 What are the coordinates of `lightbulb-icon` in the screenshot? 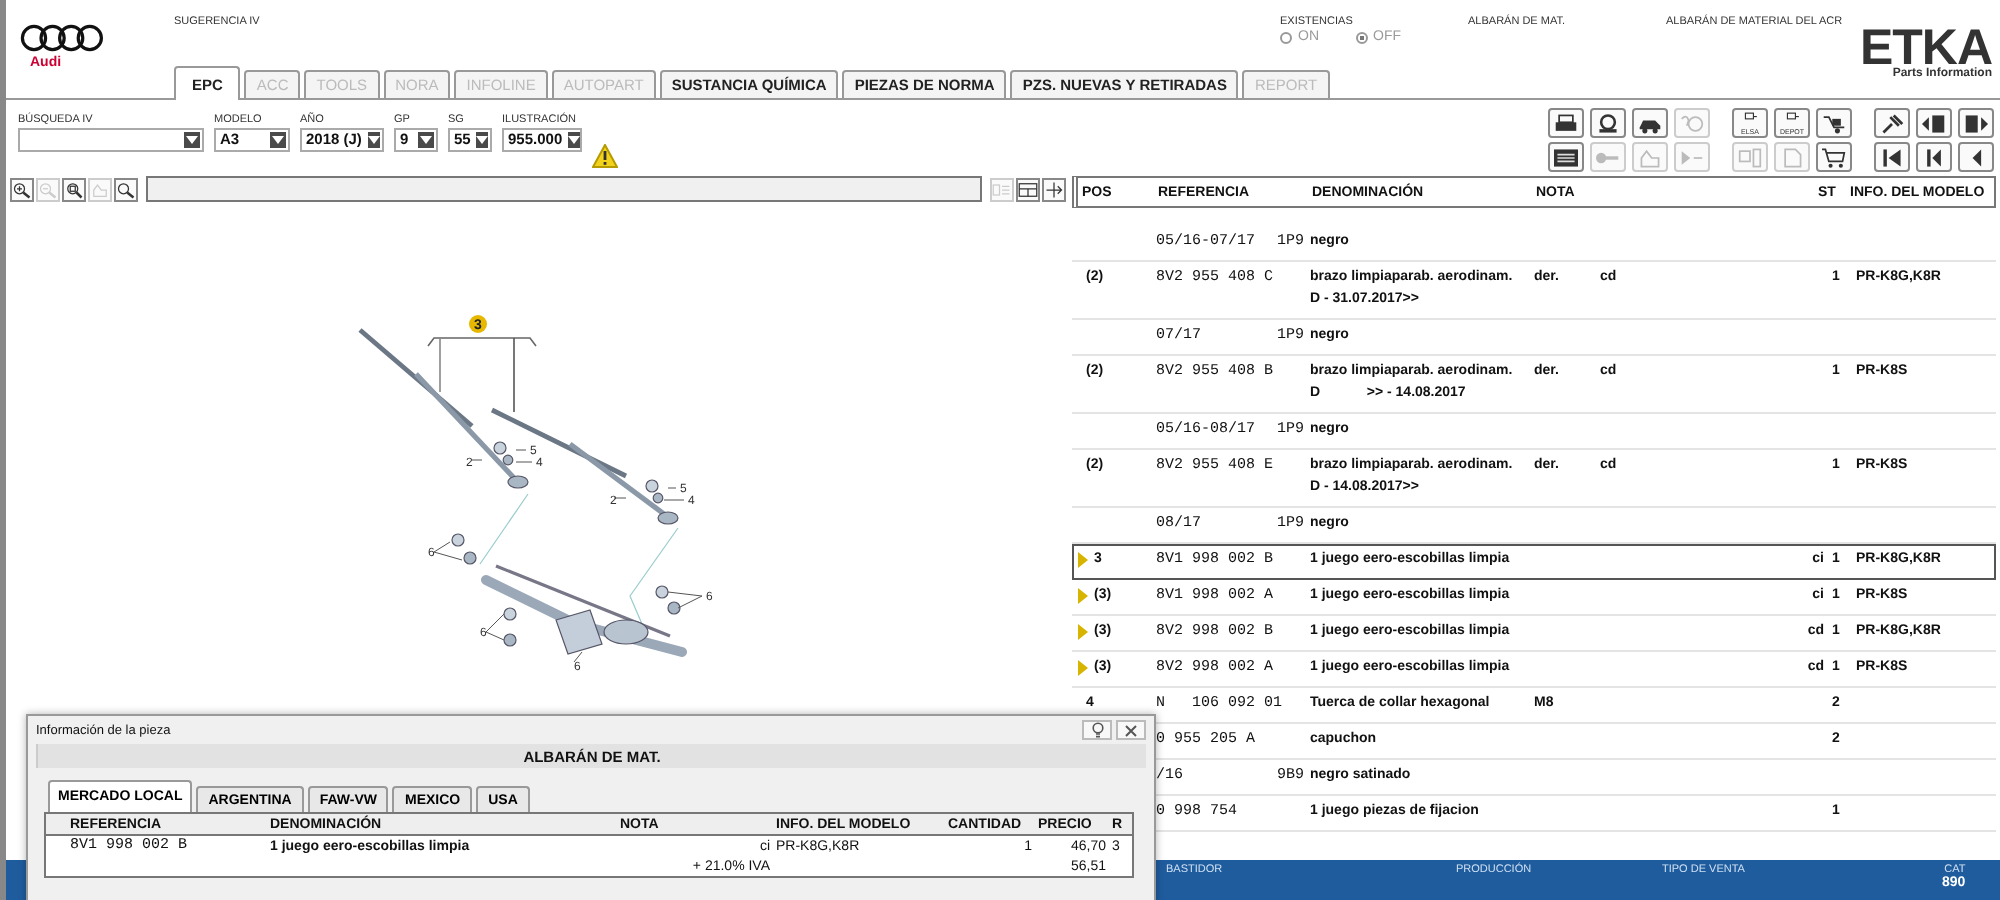 It's located at (1097, 730).